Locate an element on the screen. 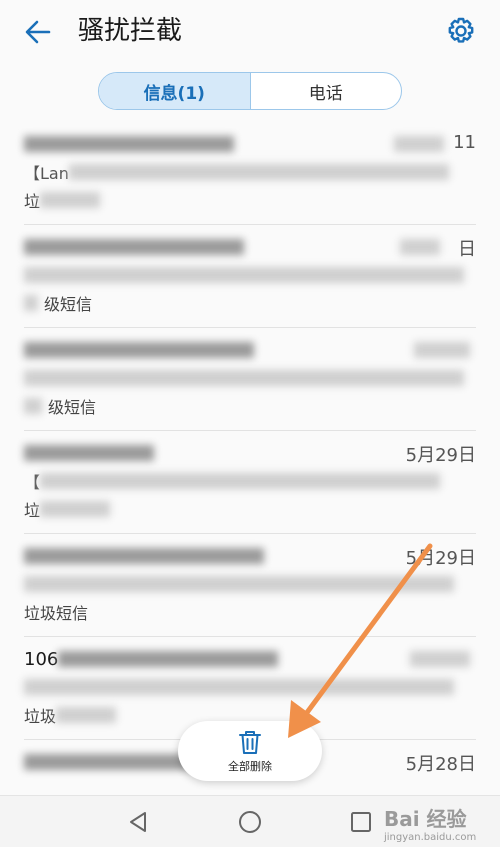  delete-all-button: 全部删除 is located at coordinates (250, 751).